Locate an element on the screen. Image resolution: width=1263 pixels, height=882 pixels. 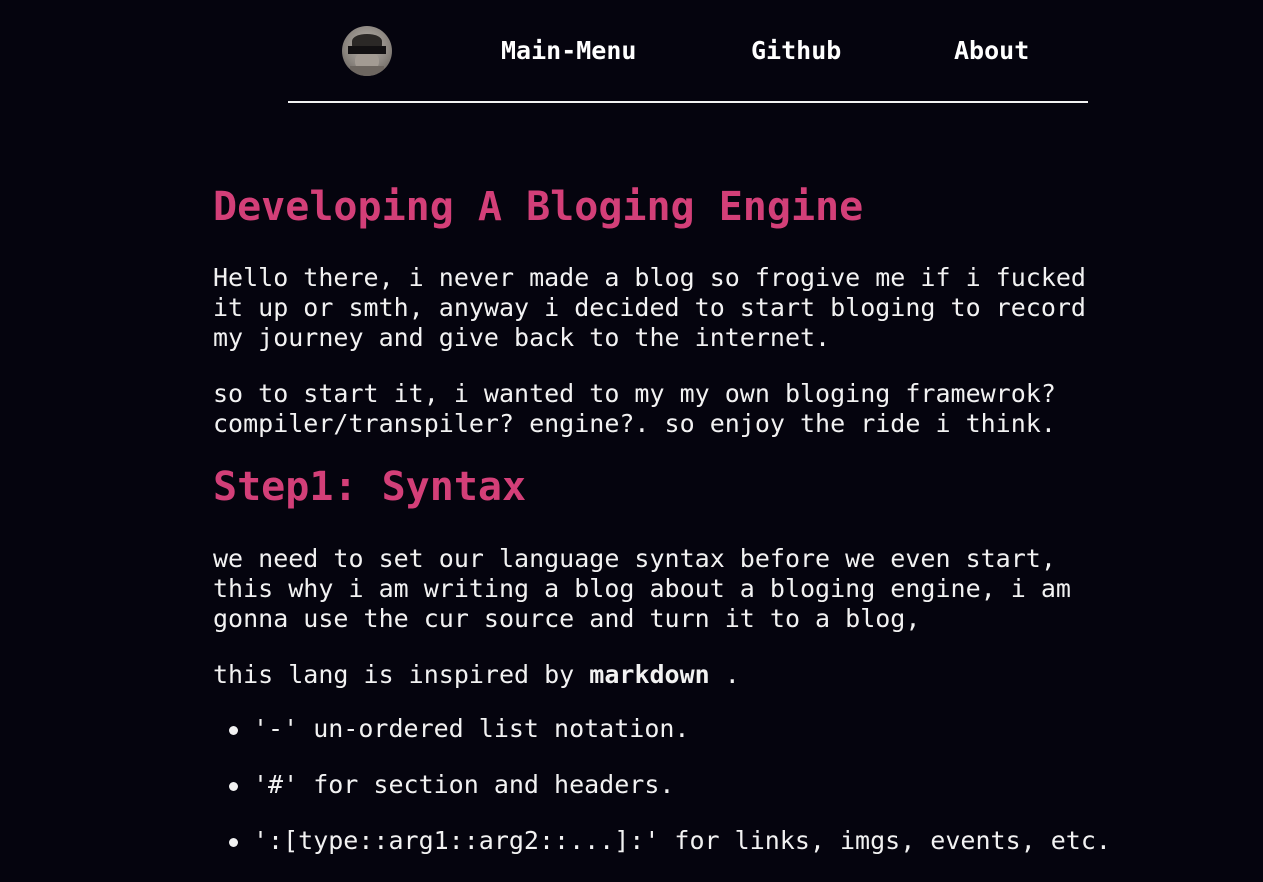
nav-link-main-menu: Main-Menu is located at coordinates (568, 51).